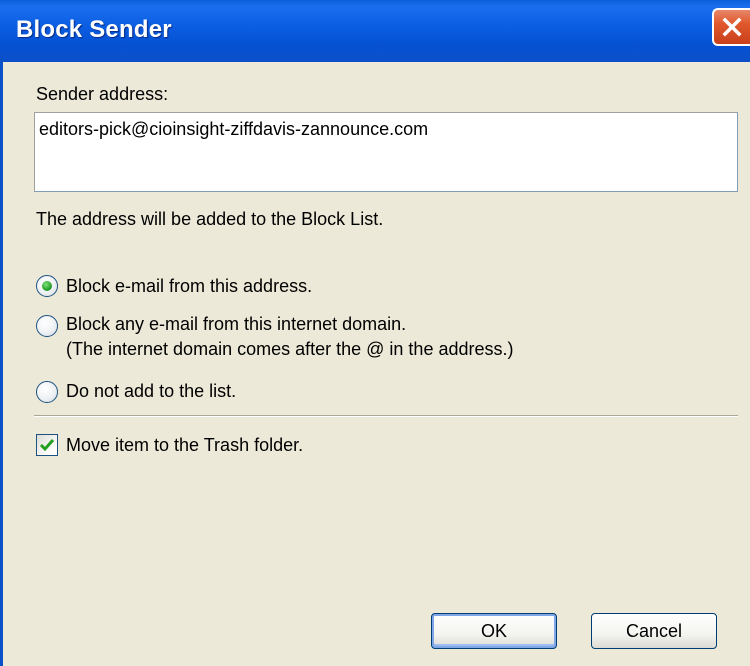  What do you see at coordinates (654, 631) in the screenshot?
I see `cancel-button: Cancel` at bounding box center [654, 631].